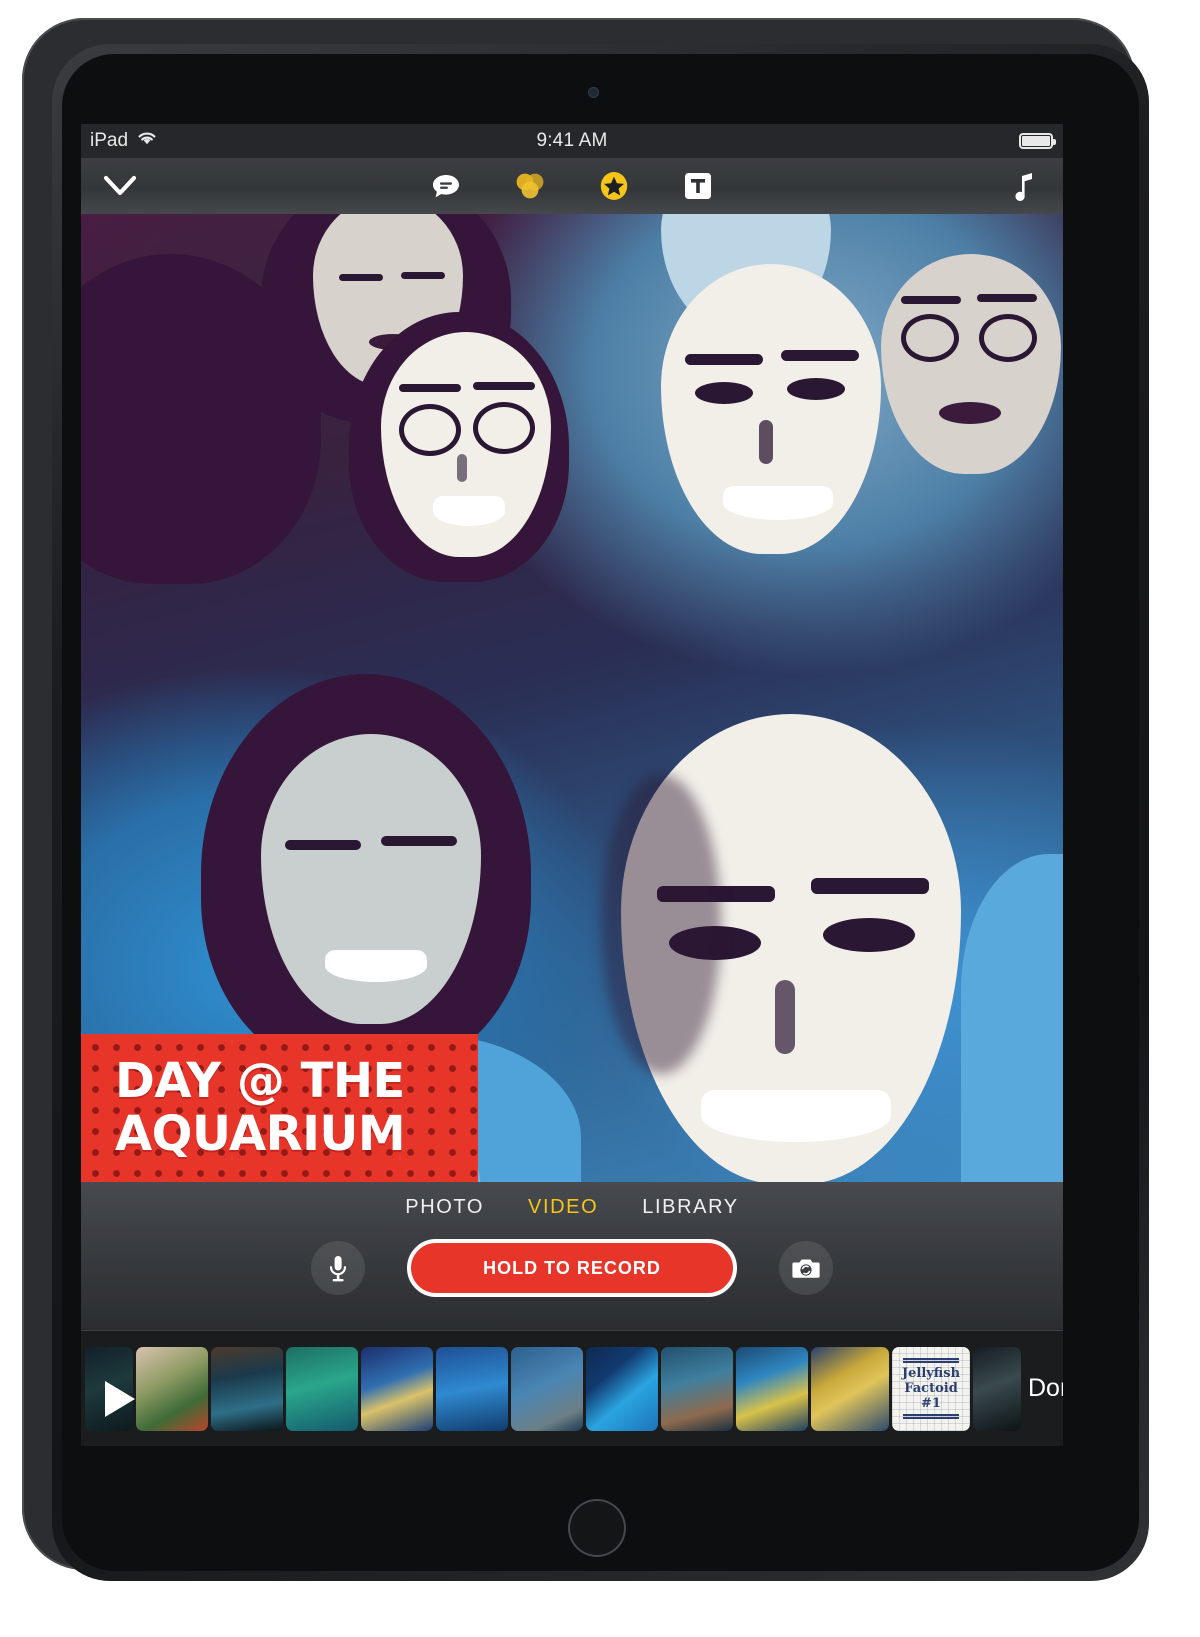 This screenshot has height=1637, width=1200. Describe the element at coordinates (1025, 186) in the screenshot. I see `music-note-icon` at that location.